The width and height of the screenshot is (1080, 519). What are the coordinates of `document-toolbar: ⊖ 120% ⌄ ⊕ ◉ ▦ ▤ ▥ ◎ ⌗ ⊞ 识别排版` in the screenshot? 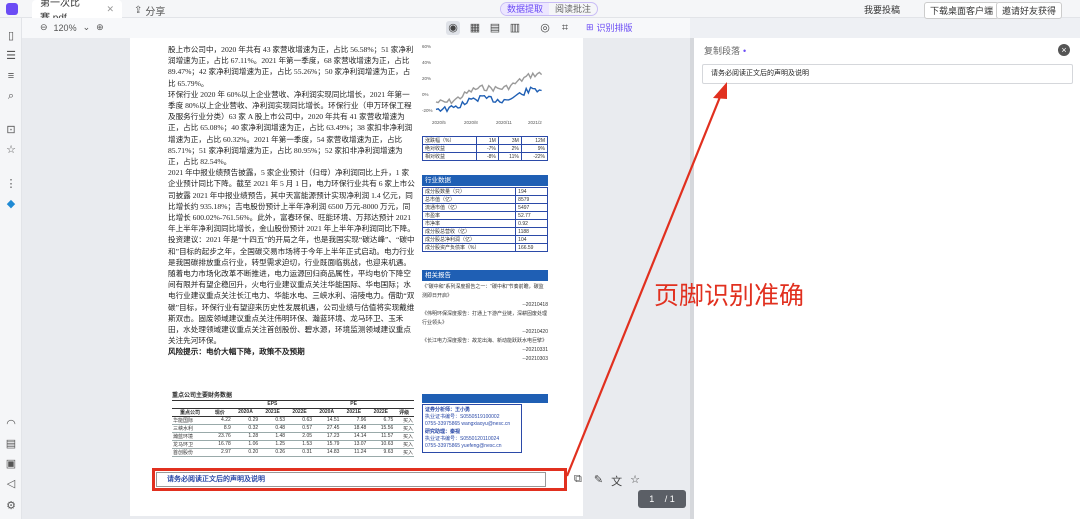 It's located at (356, 28).